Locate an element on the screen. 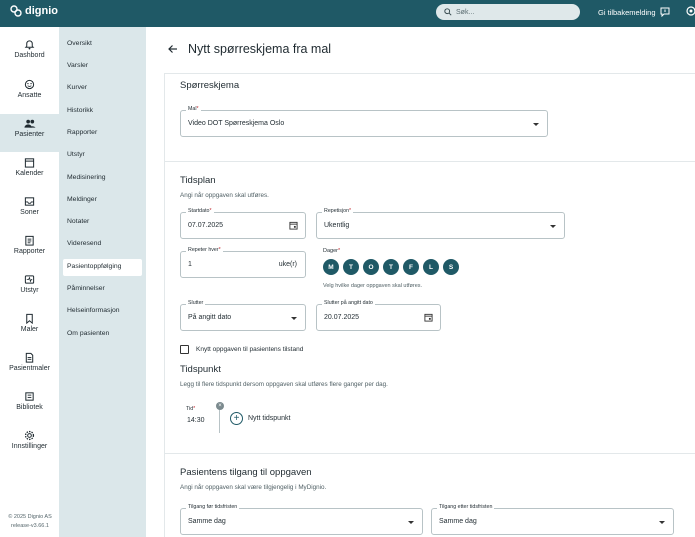 Image resolution: width=695 pixels, height=537 pixels. nav-item-innstillinger: Innstillinger is located at coordinates (29, 445).